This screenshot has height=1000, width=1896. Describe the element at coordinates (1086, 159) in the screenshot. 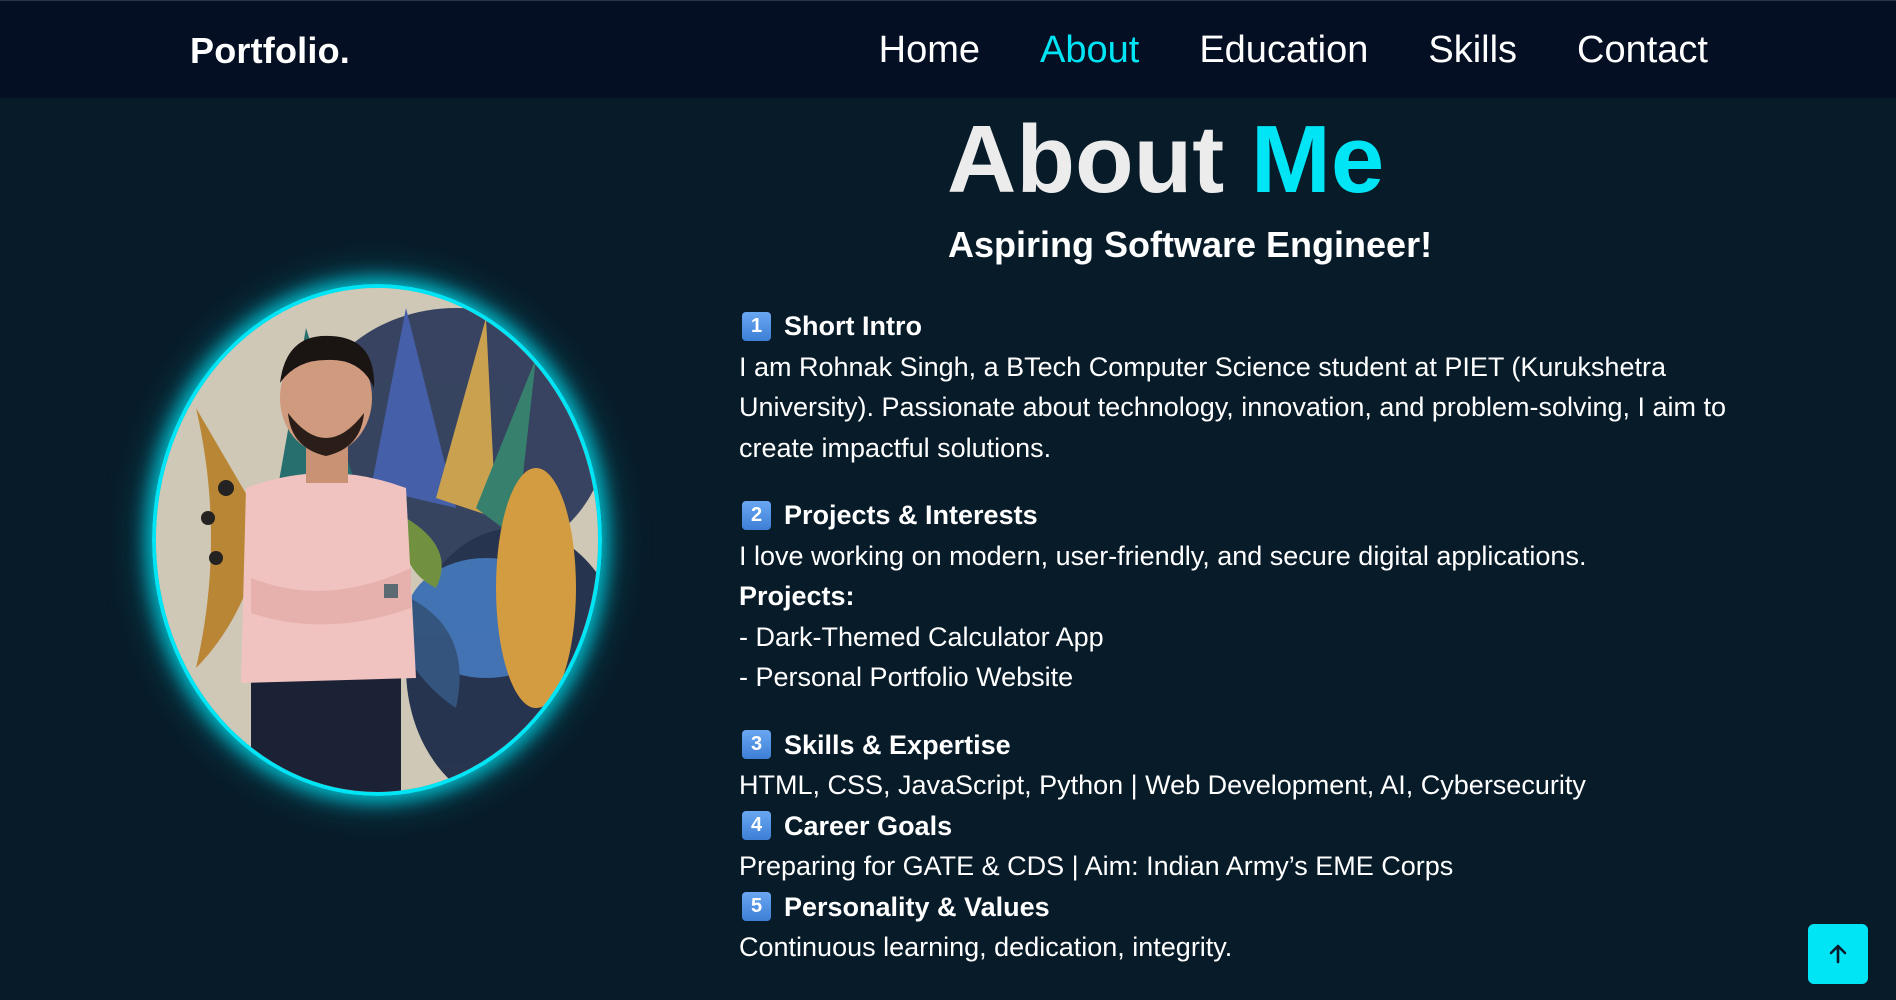

I see `page-title-main: About` at that location.